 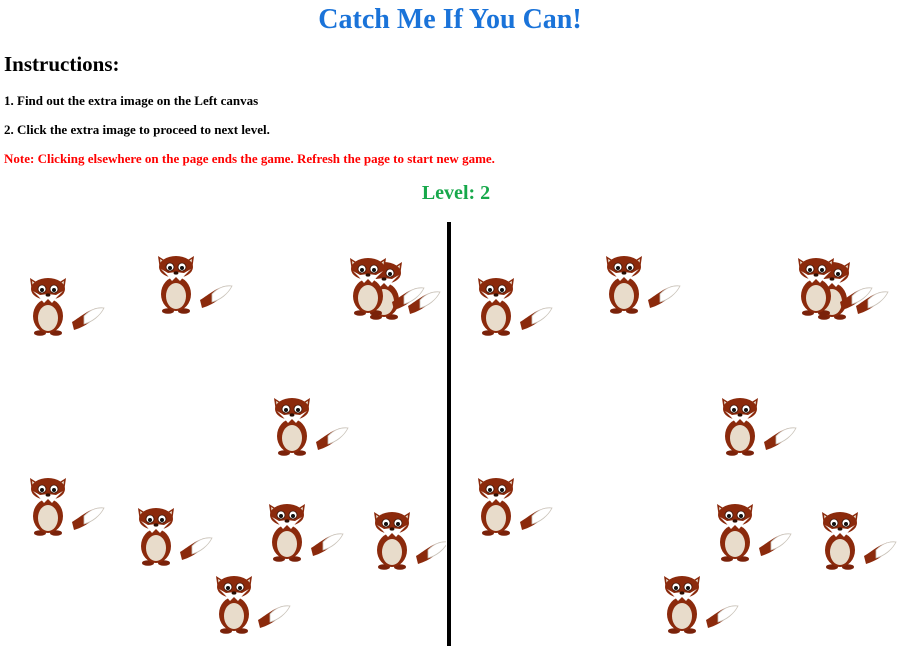 What do you see at coordinates (449, 434) in the screenshot?
I see `canvas-divider` at bounding box center [449, 434].